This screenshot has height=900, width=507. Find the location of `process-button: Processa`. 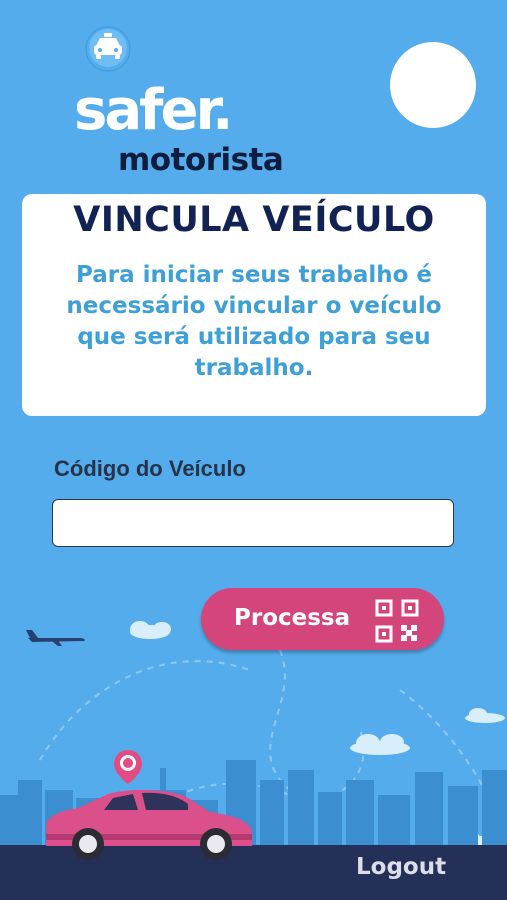

process-button: Processa is located at coordinates (322, 619).